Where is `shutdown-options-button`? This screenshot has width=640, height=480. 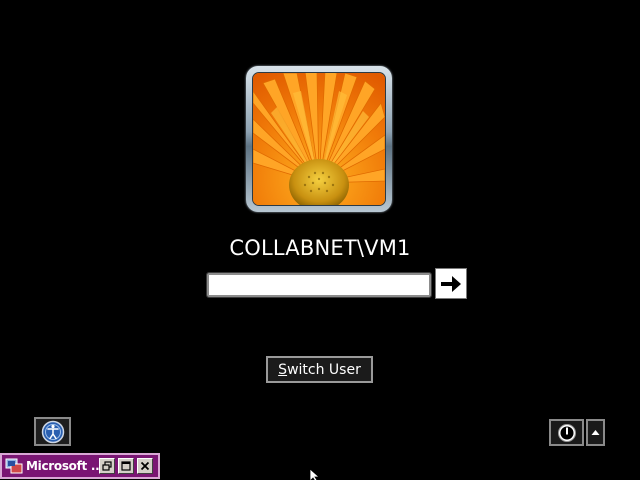
shutdown-options-button is located at coordinates (595, 432).